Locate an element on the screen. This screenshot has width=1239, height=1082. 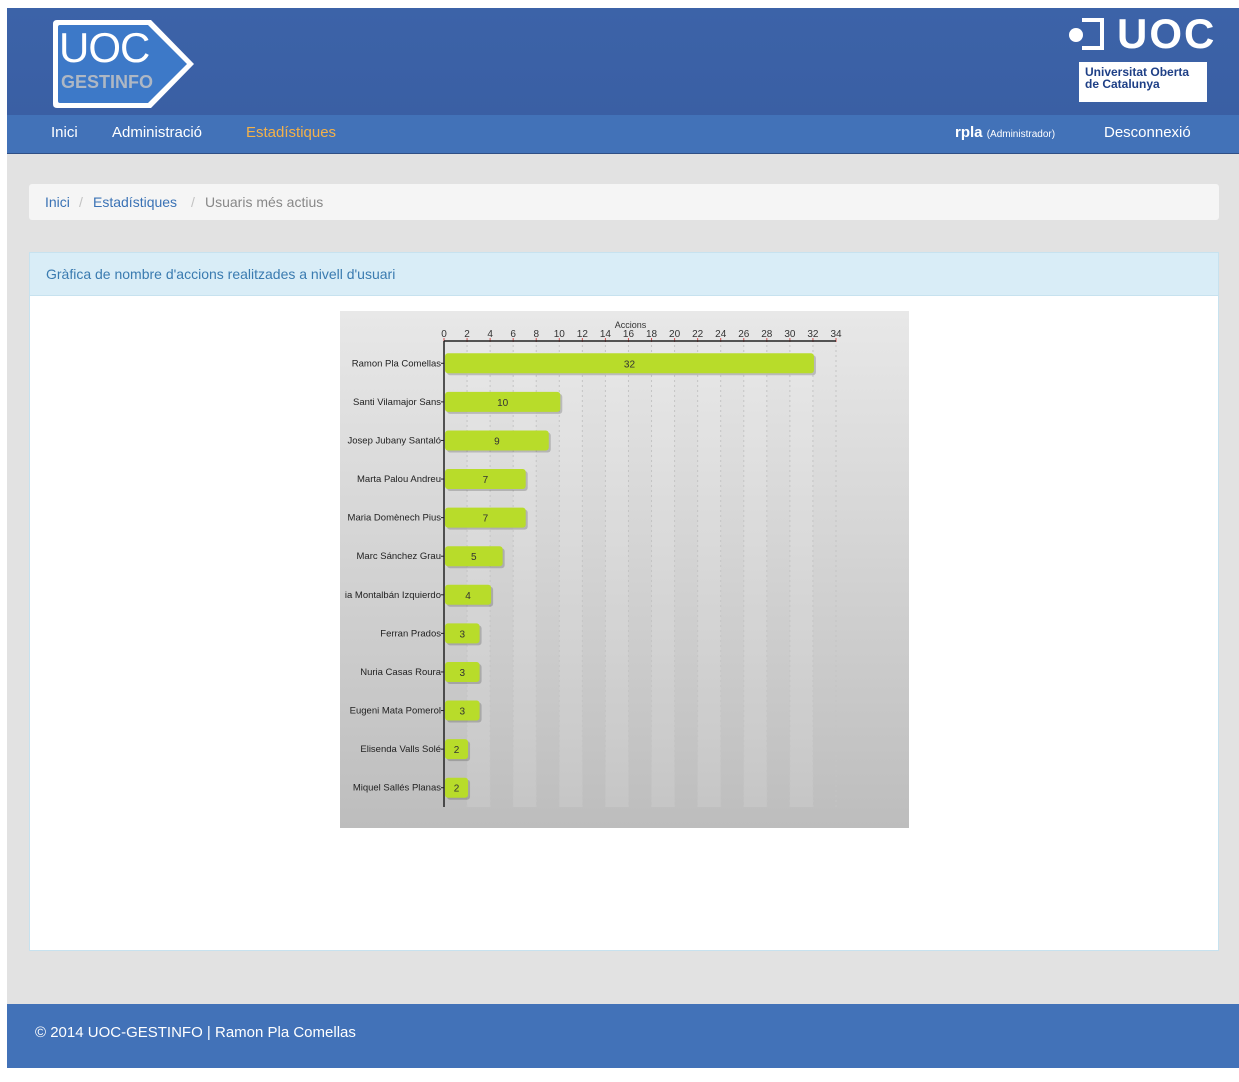
logo-title: UOC is located at coordinates (104, 47).